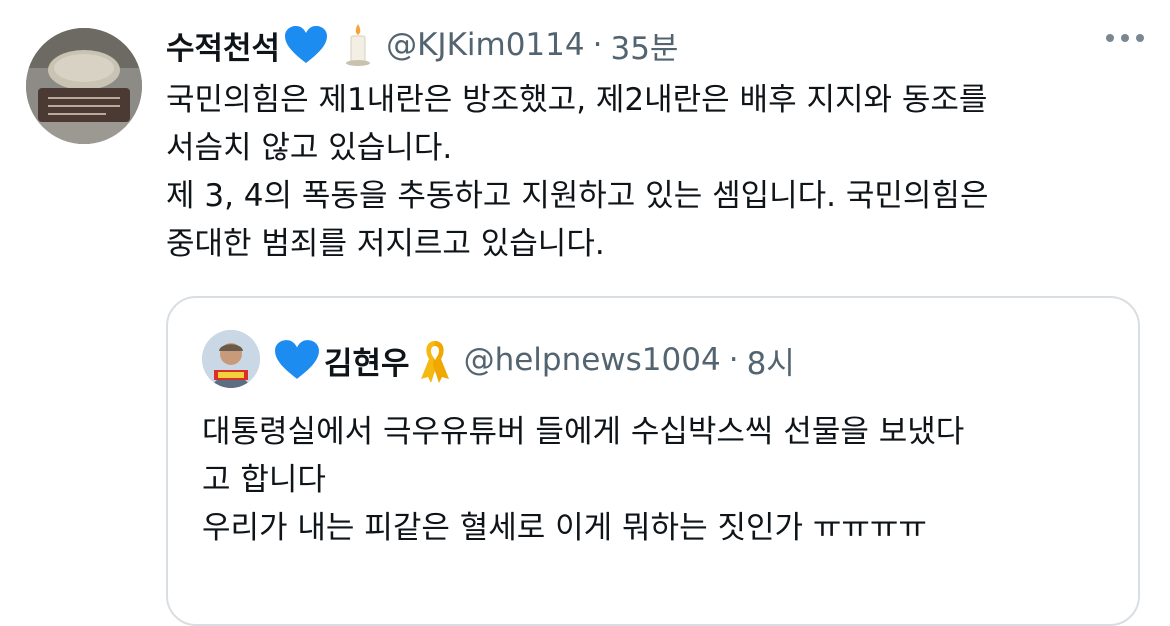 The height and width of the screenshot is (626, 1170). Describe the element at coordinates (577, 196) in the screenshot. I see `tweet-text-line: 제 3, 4의 폭동을 추동하고 지원하고 있는 셈입니다. 국민의힘은` at that location.